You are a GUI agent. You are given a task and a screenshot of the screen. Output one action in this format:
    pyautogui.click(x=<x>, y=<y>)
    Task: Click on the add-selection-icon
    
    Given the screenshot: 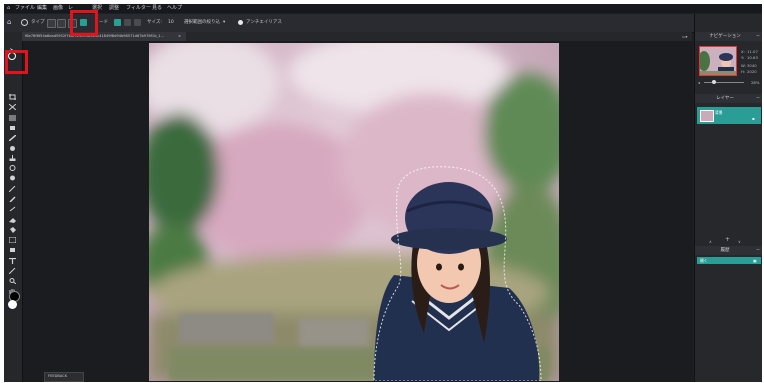 What is the action you would take?
    pyautogui.click(x=127, y=22)
    